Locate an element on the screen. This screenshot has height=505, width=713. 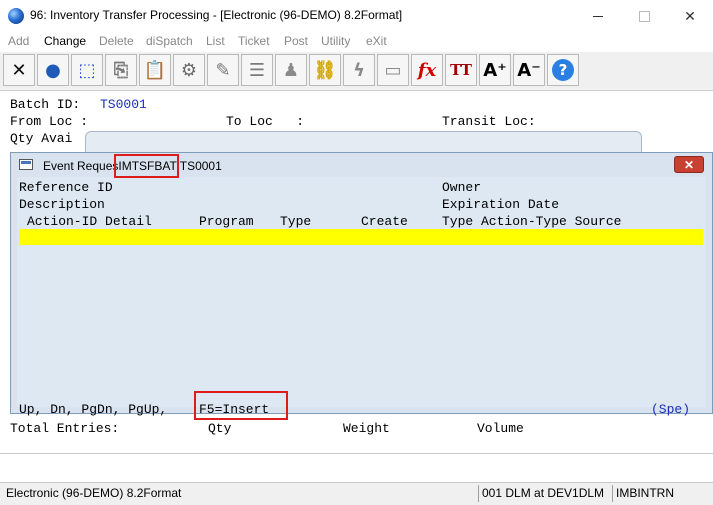
owner-label: Owner is located at coordinates (462, 187).